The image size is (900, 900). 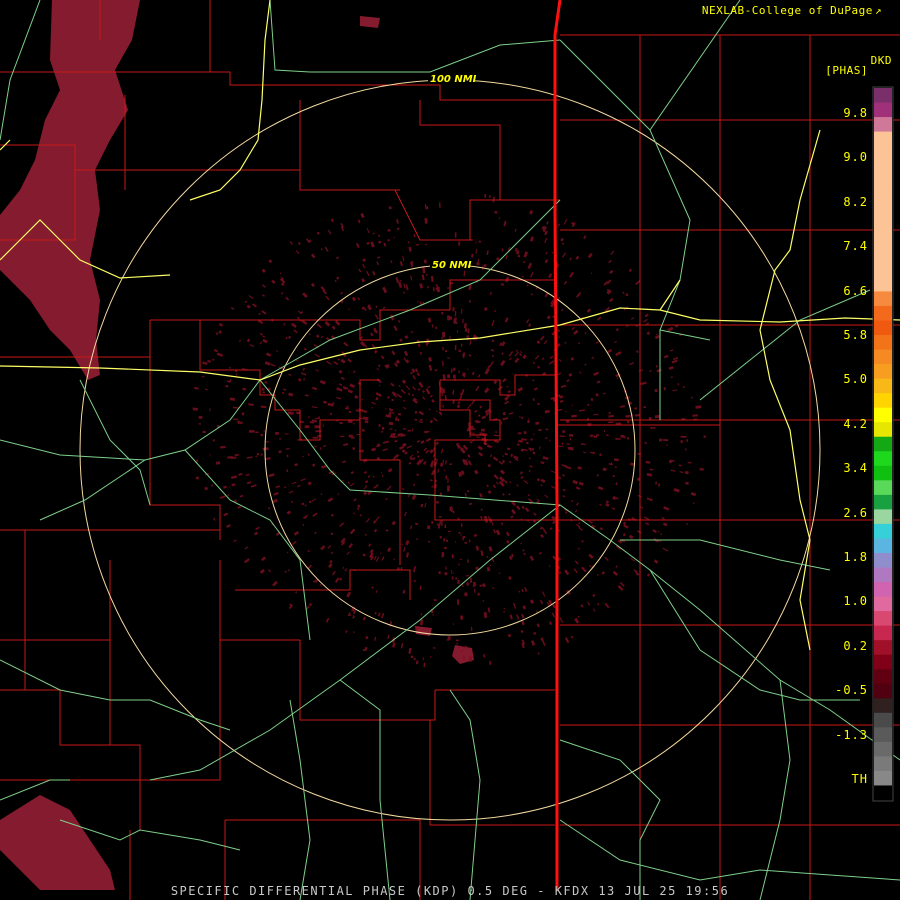 What do you see at coordinates (855, 512) in the screenshot?
I see `legend-tick-label: 2.6` at bounding box center [855, 512].